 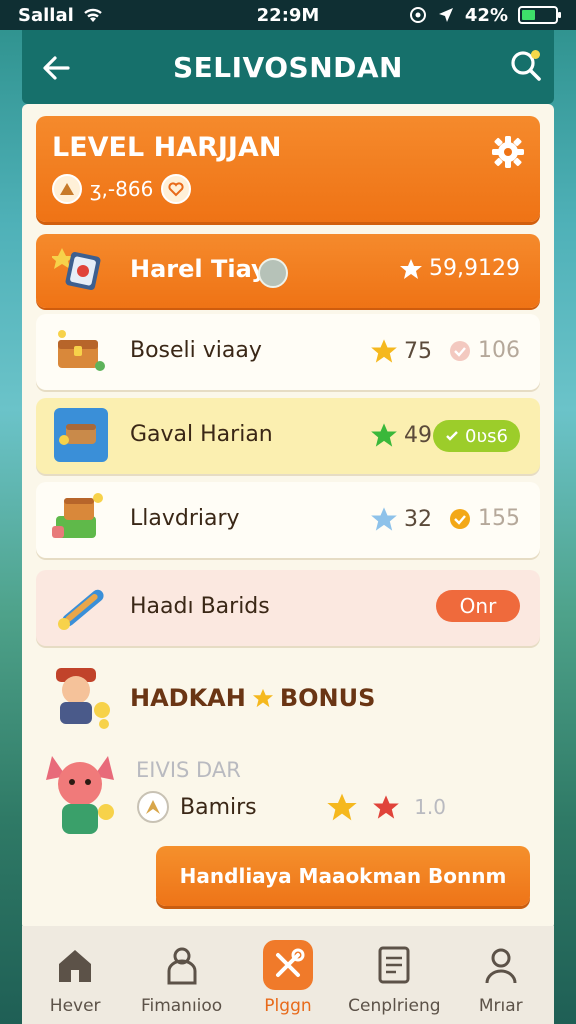 I want to click on star-count: 75, so click(x=401, y=351).